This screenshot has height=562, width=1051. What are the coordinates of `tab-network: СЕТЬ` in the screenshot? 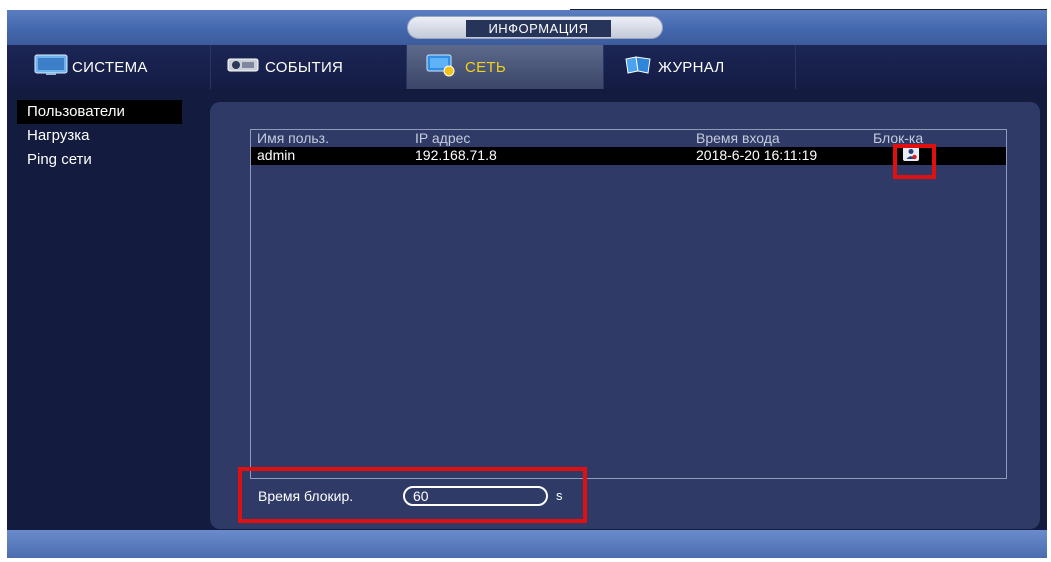 It's located at (505, 67).